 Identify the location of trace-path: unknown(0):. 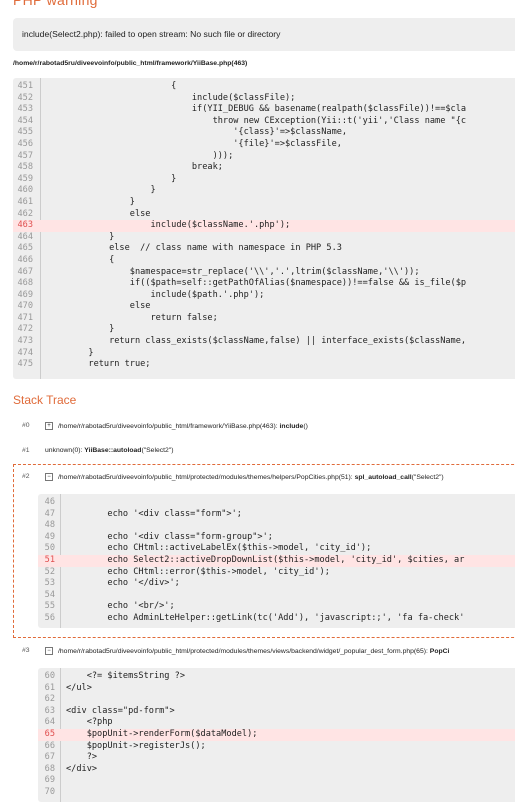
(64, 450).